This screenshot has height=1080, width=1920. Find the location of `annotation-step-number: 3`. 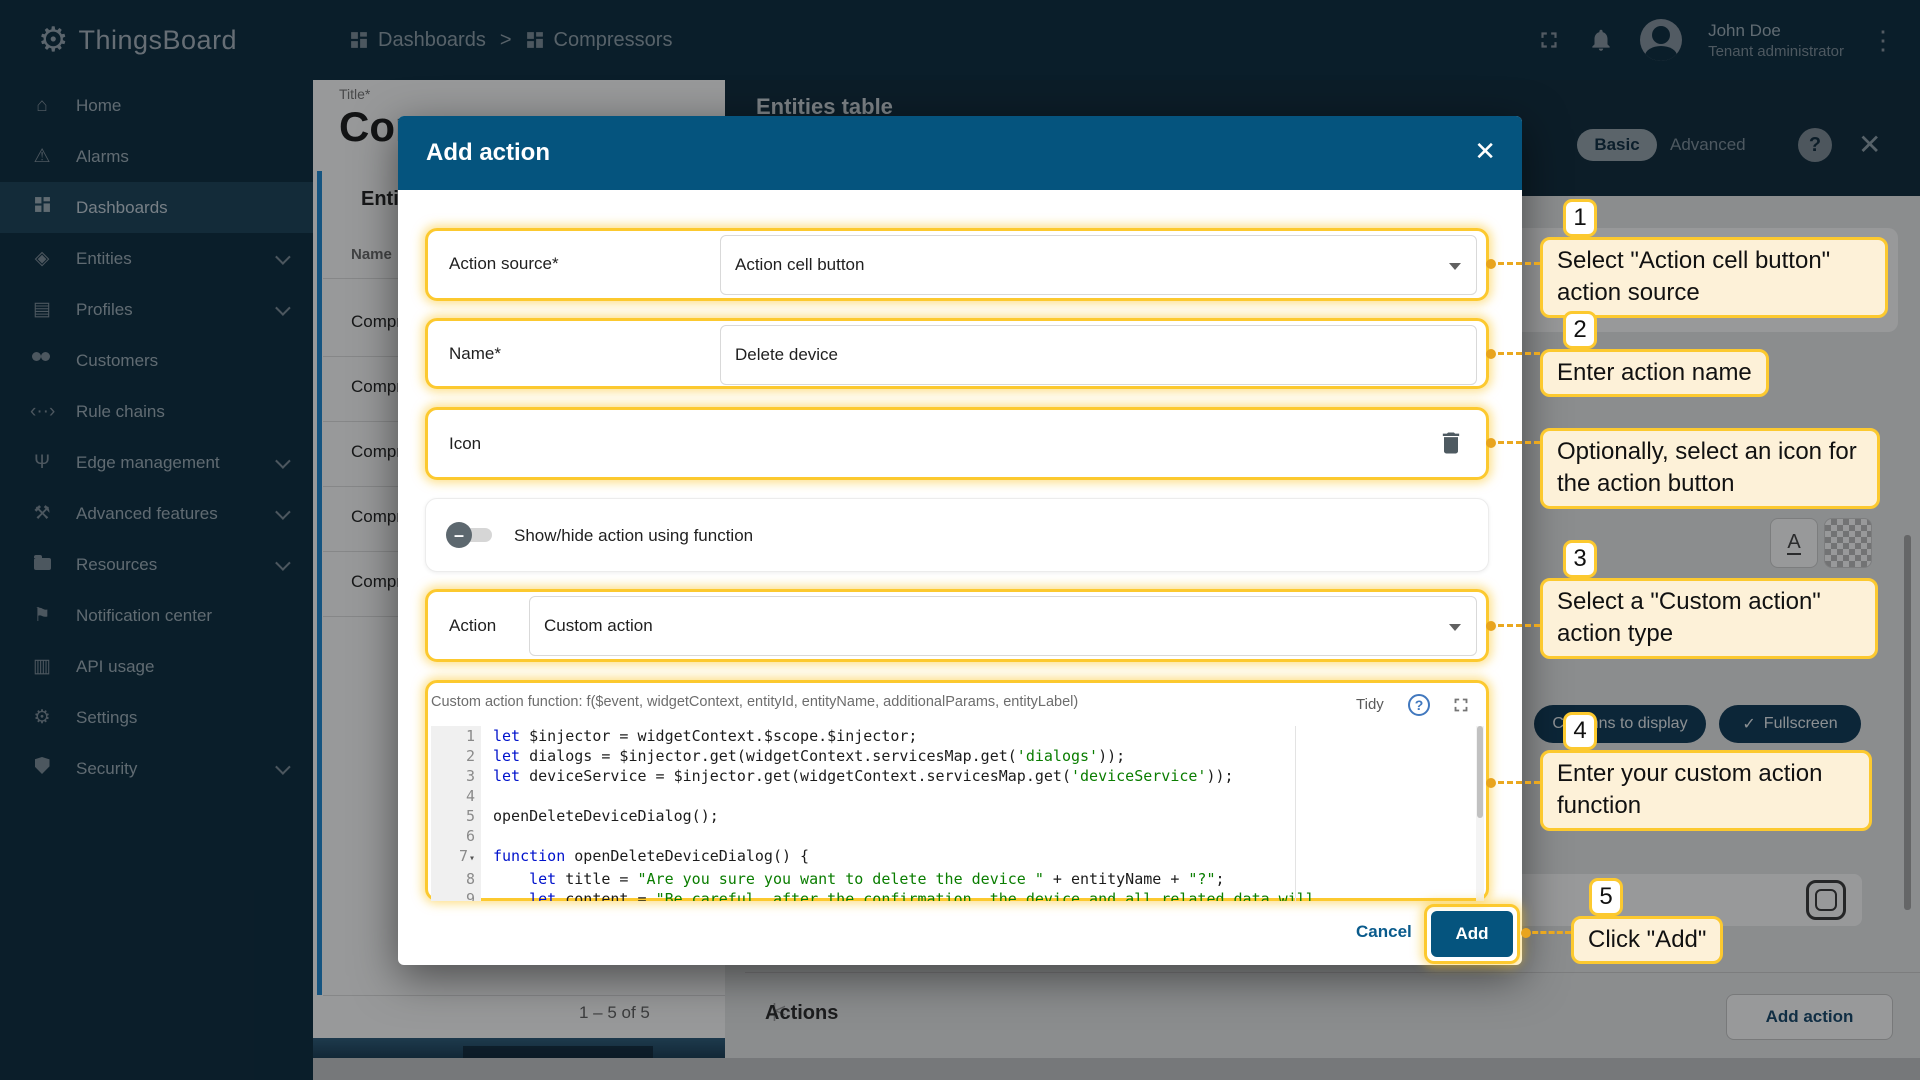

annotation-step-number: 3 is located at coordinates (1580, 559).